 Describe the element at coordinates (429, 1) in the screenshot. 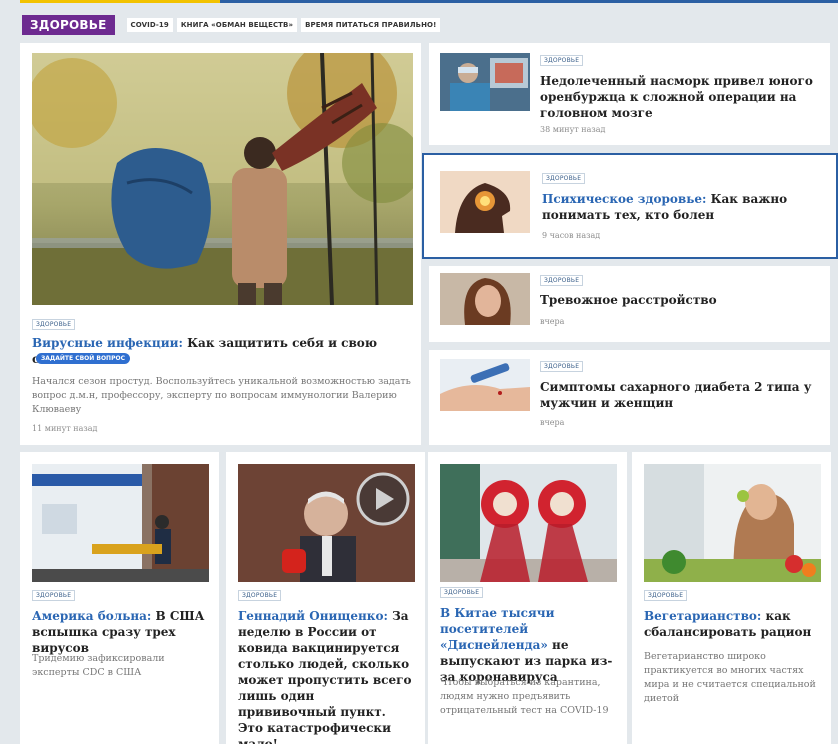

I see `top-accent-line` at that location.